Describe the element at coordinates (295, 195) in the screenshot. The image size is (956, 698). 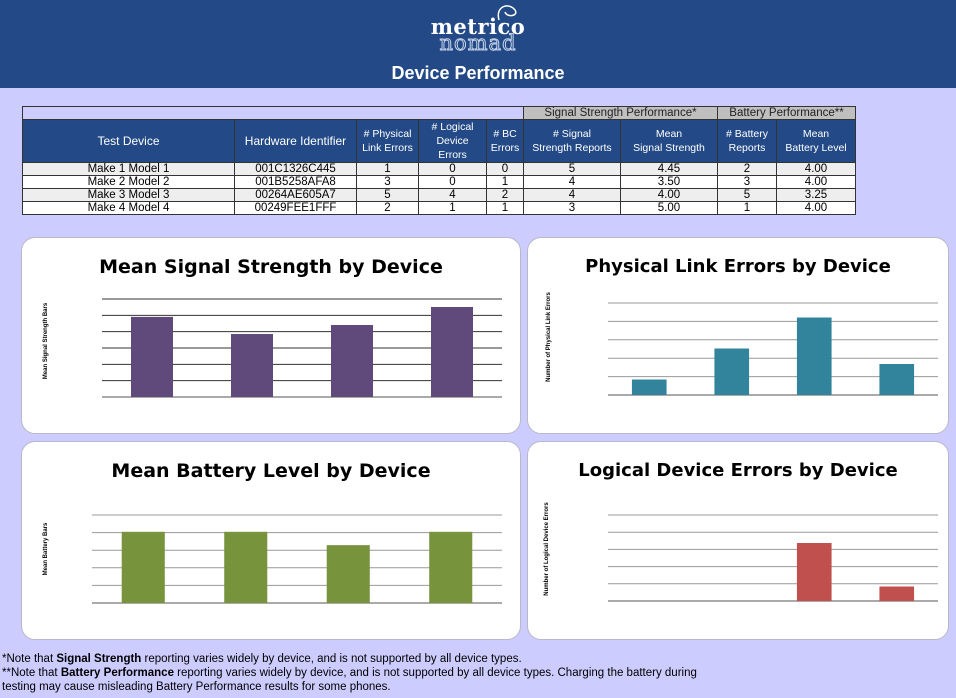
I see `cell: 00264AE605A7` at that location.